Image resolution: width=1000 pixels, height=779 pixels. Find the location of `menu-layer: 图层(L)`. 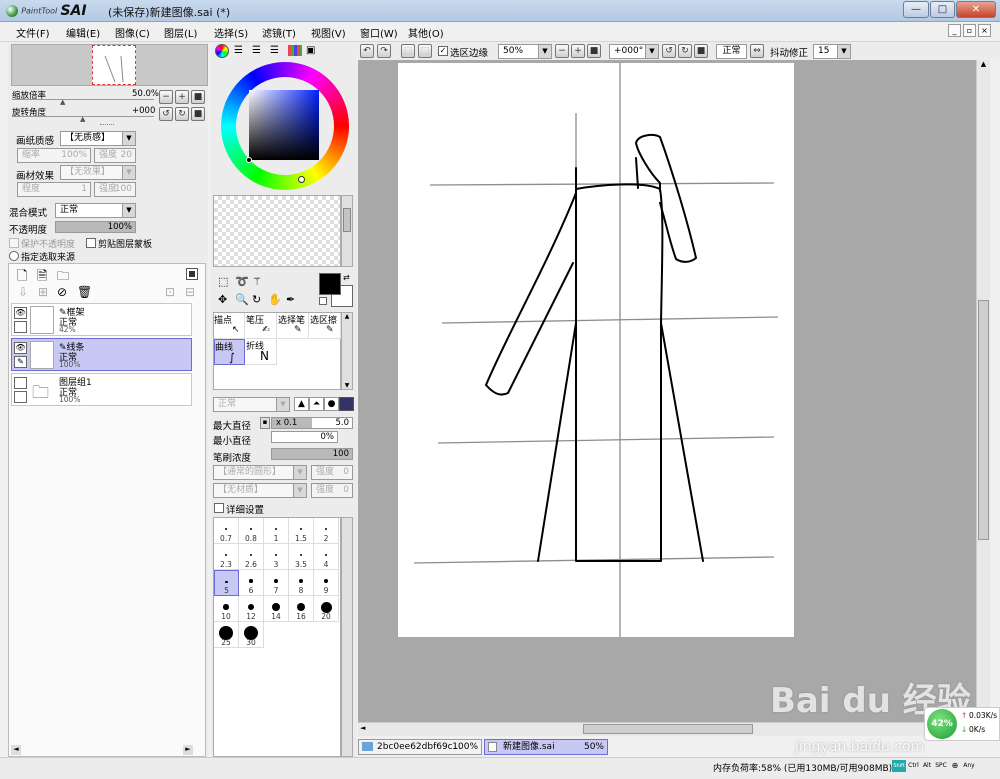

menu-layer: 图层(L) is located at coordinates (180, 32).